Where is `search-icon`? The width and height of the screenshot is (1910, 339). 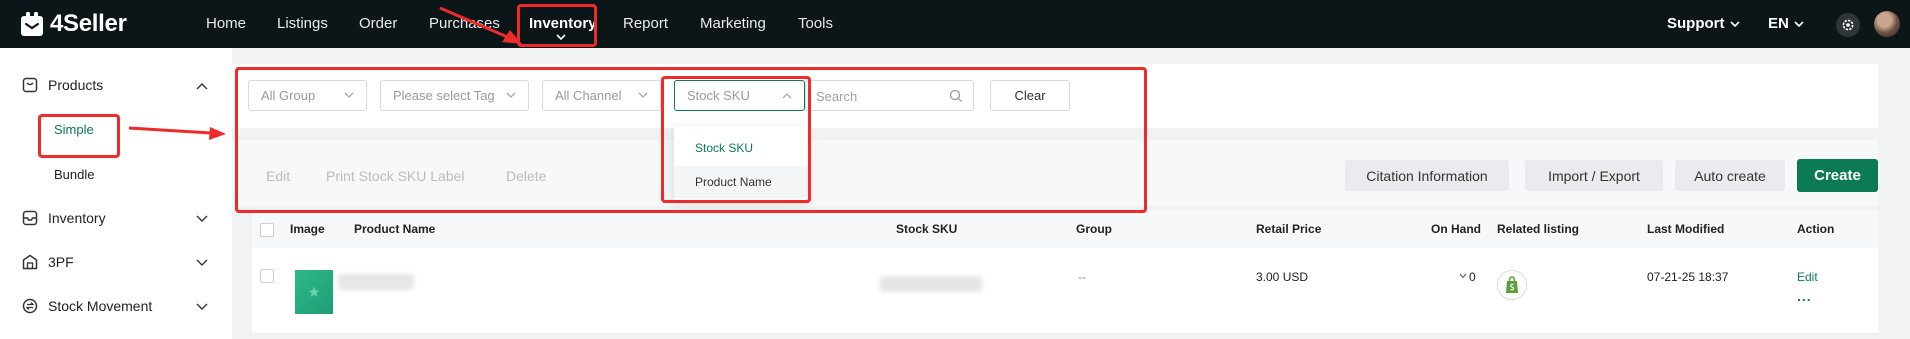
search-icon is located at coordinates (956, 96).